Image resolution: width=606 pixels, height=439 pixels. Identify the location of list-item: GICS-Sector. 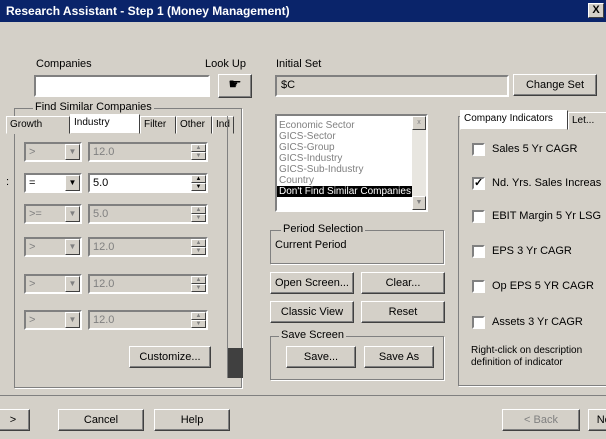
(307, 136).